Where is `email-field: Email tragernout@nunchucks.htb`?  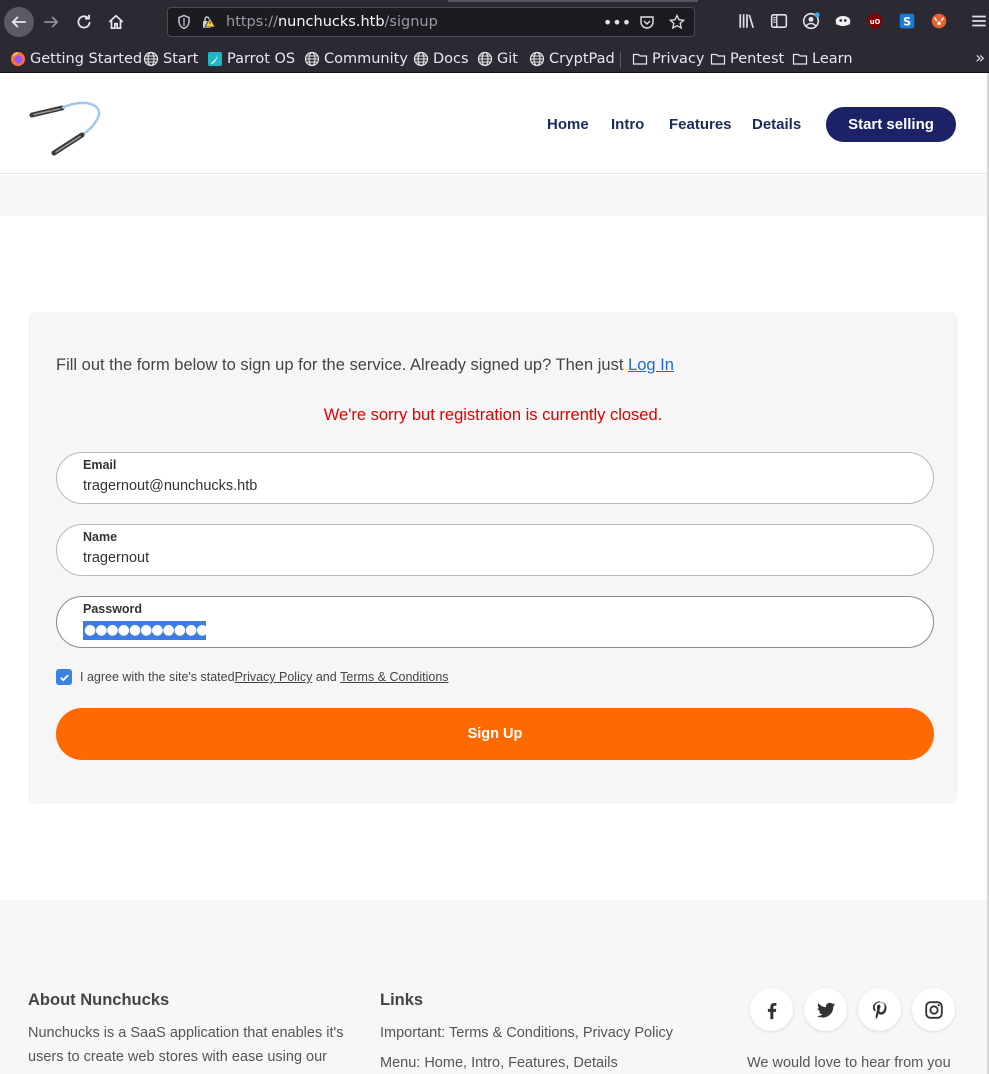
email-field: Email tragernout@nunchucks.htb is located at coordinates (495, 478).